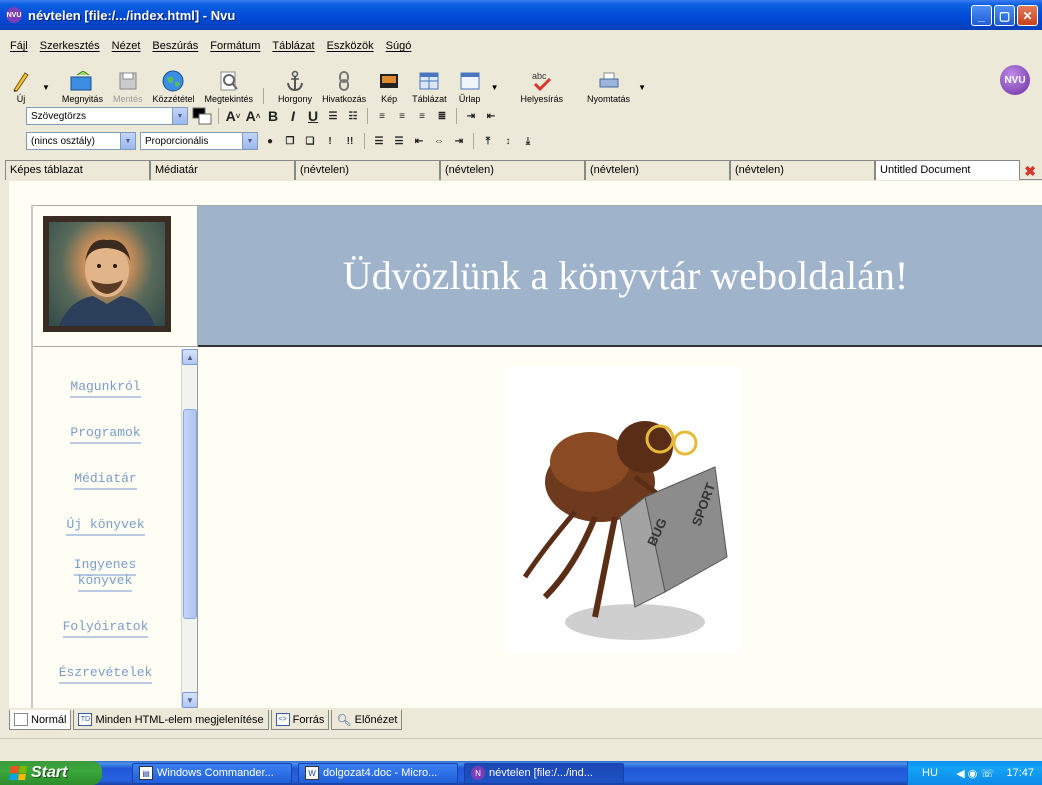 Image resolution: width=1042 pixels, height=785 pixels. I want to click on nvu-logo: NVU, so click(1015, 80).